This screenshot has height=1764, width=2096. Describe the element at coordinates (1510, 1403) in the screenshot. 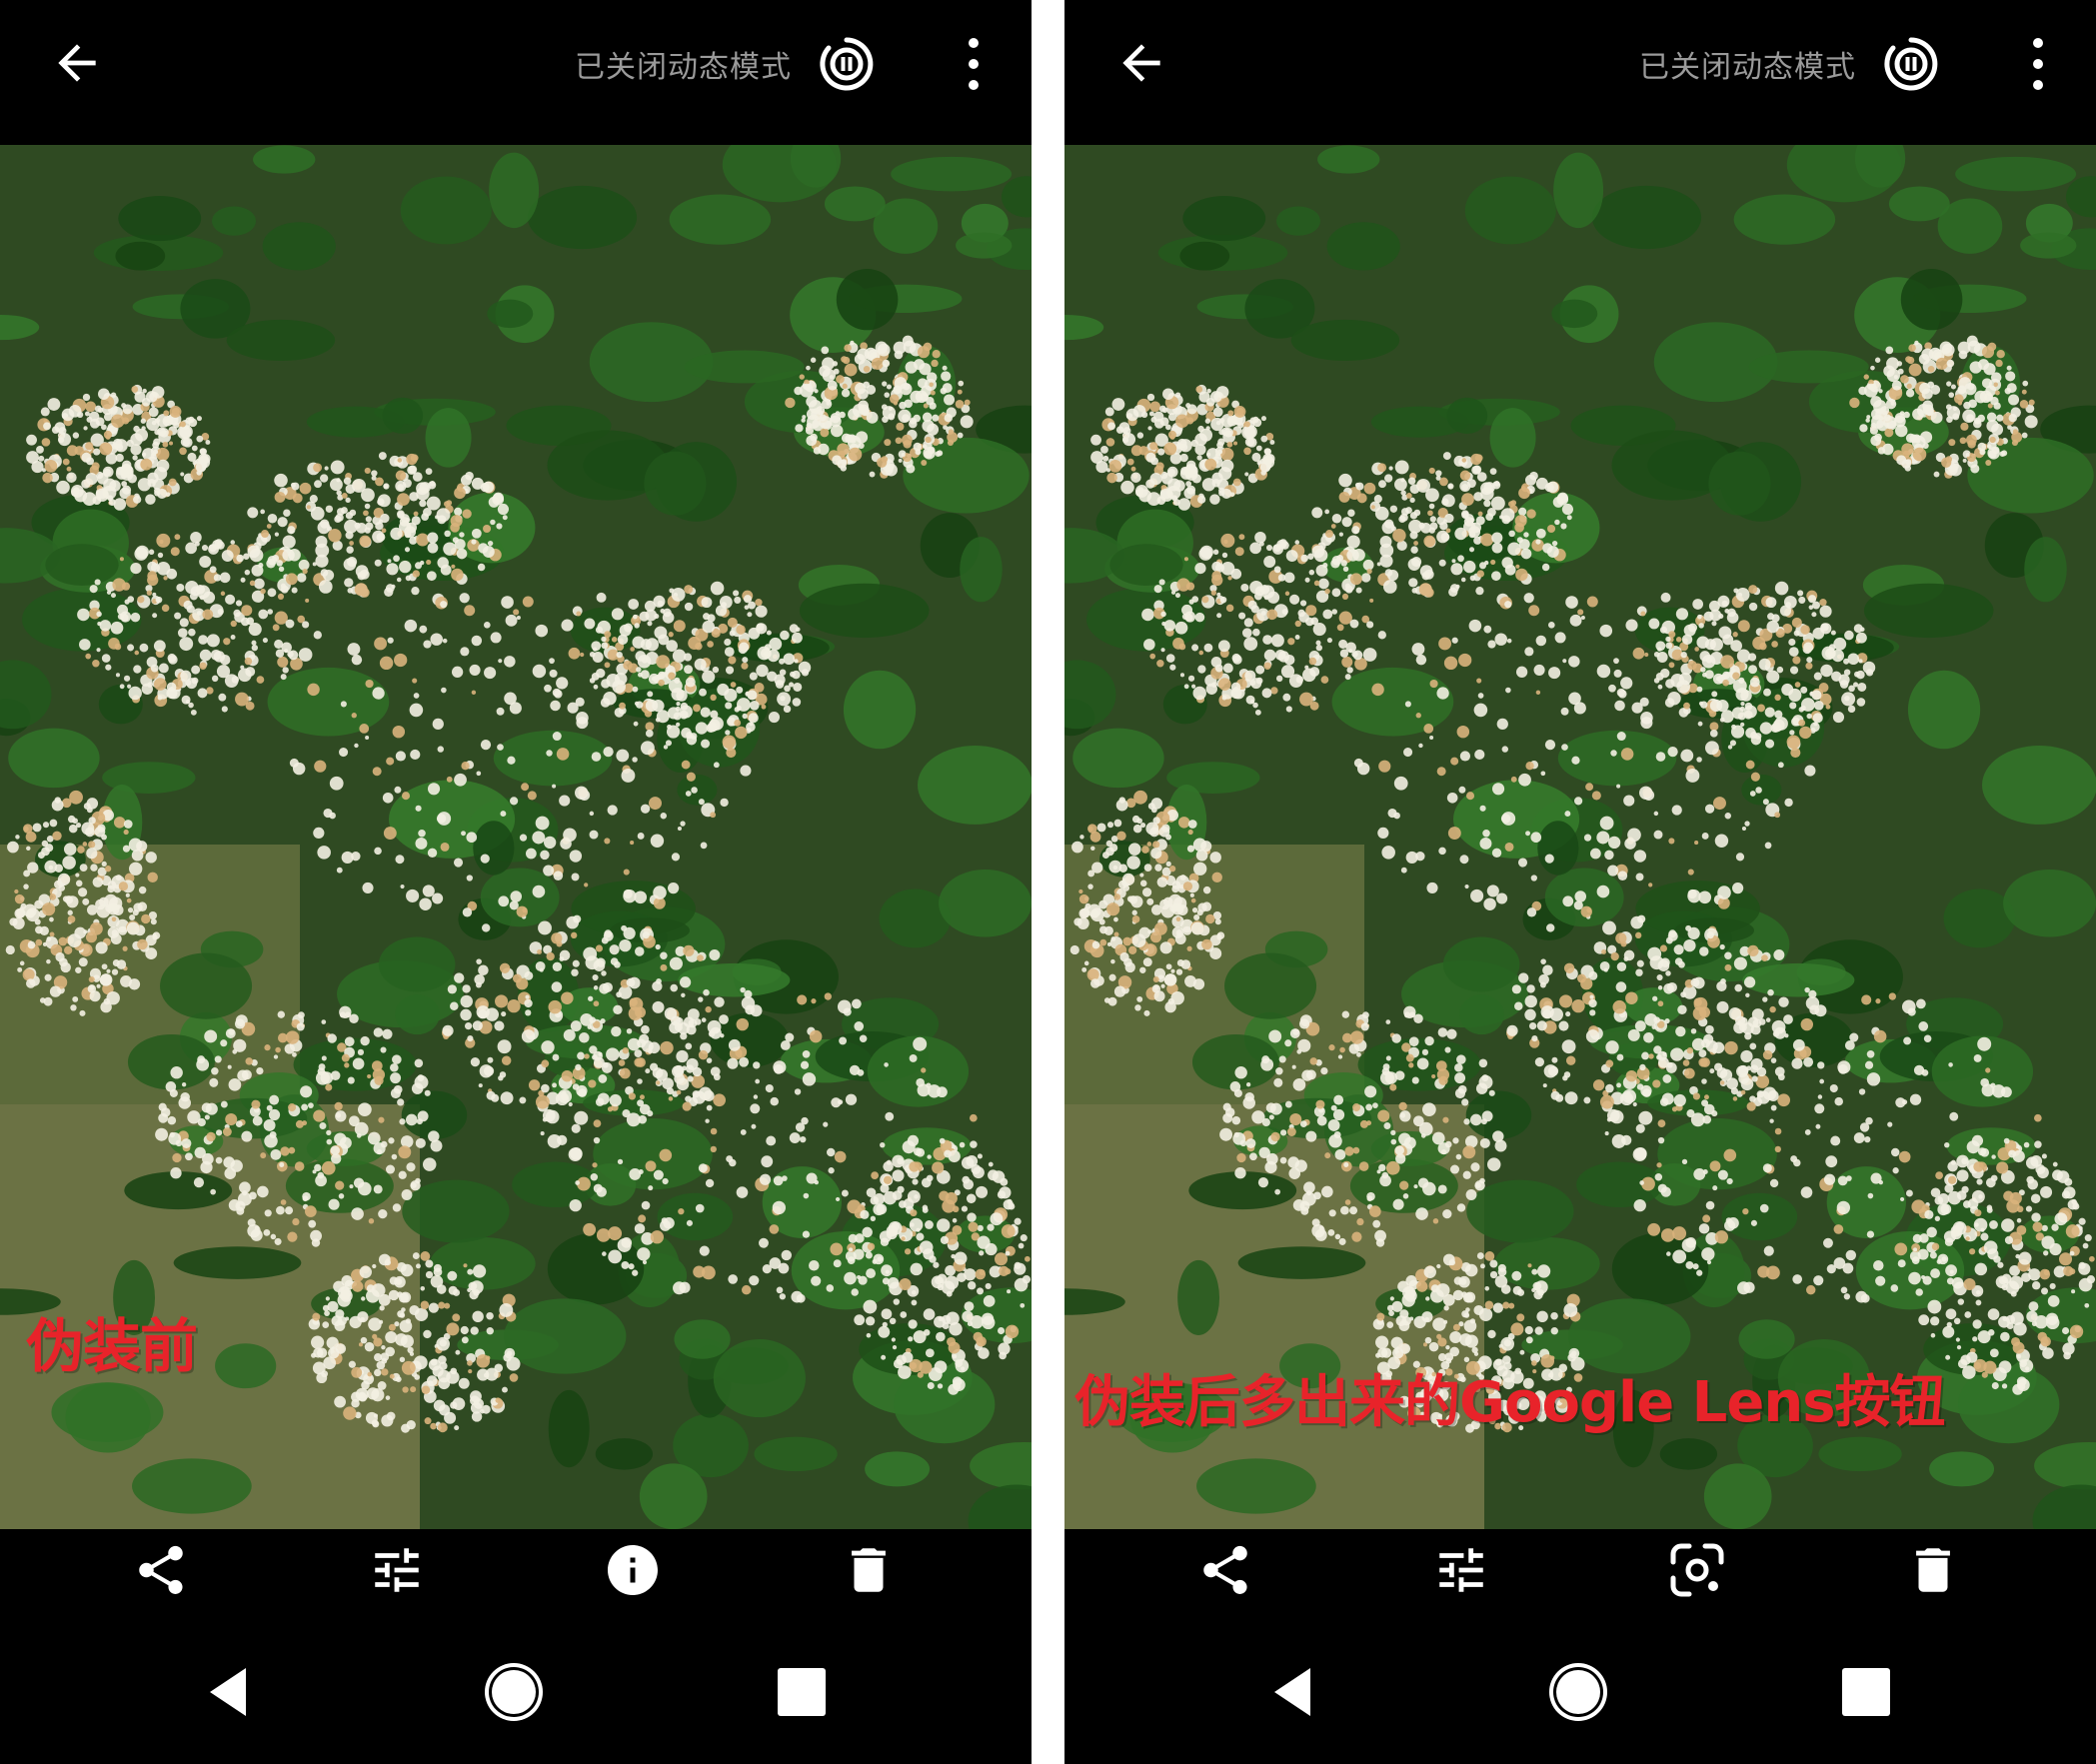

I see `annotation-after-label: 伪装后多出来的Google Lens按钮` at that location.